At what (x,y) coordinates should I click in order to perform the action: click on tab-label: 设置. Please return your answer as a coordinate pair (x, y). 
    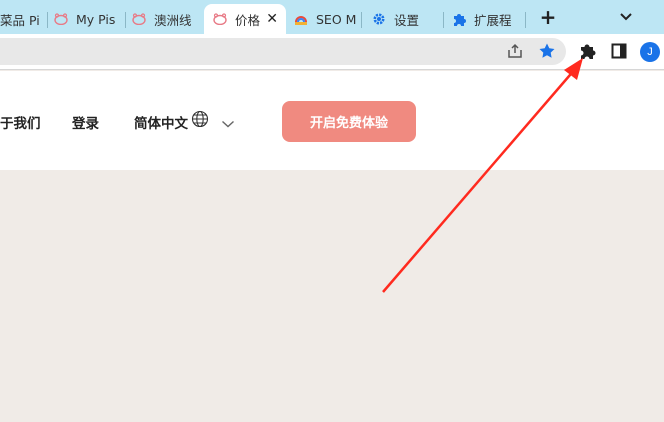
    Looking at the image, I should click on (407, 20).